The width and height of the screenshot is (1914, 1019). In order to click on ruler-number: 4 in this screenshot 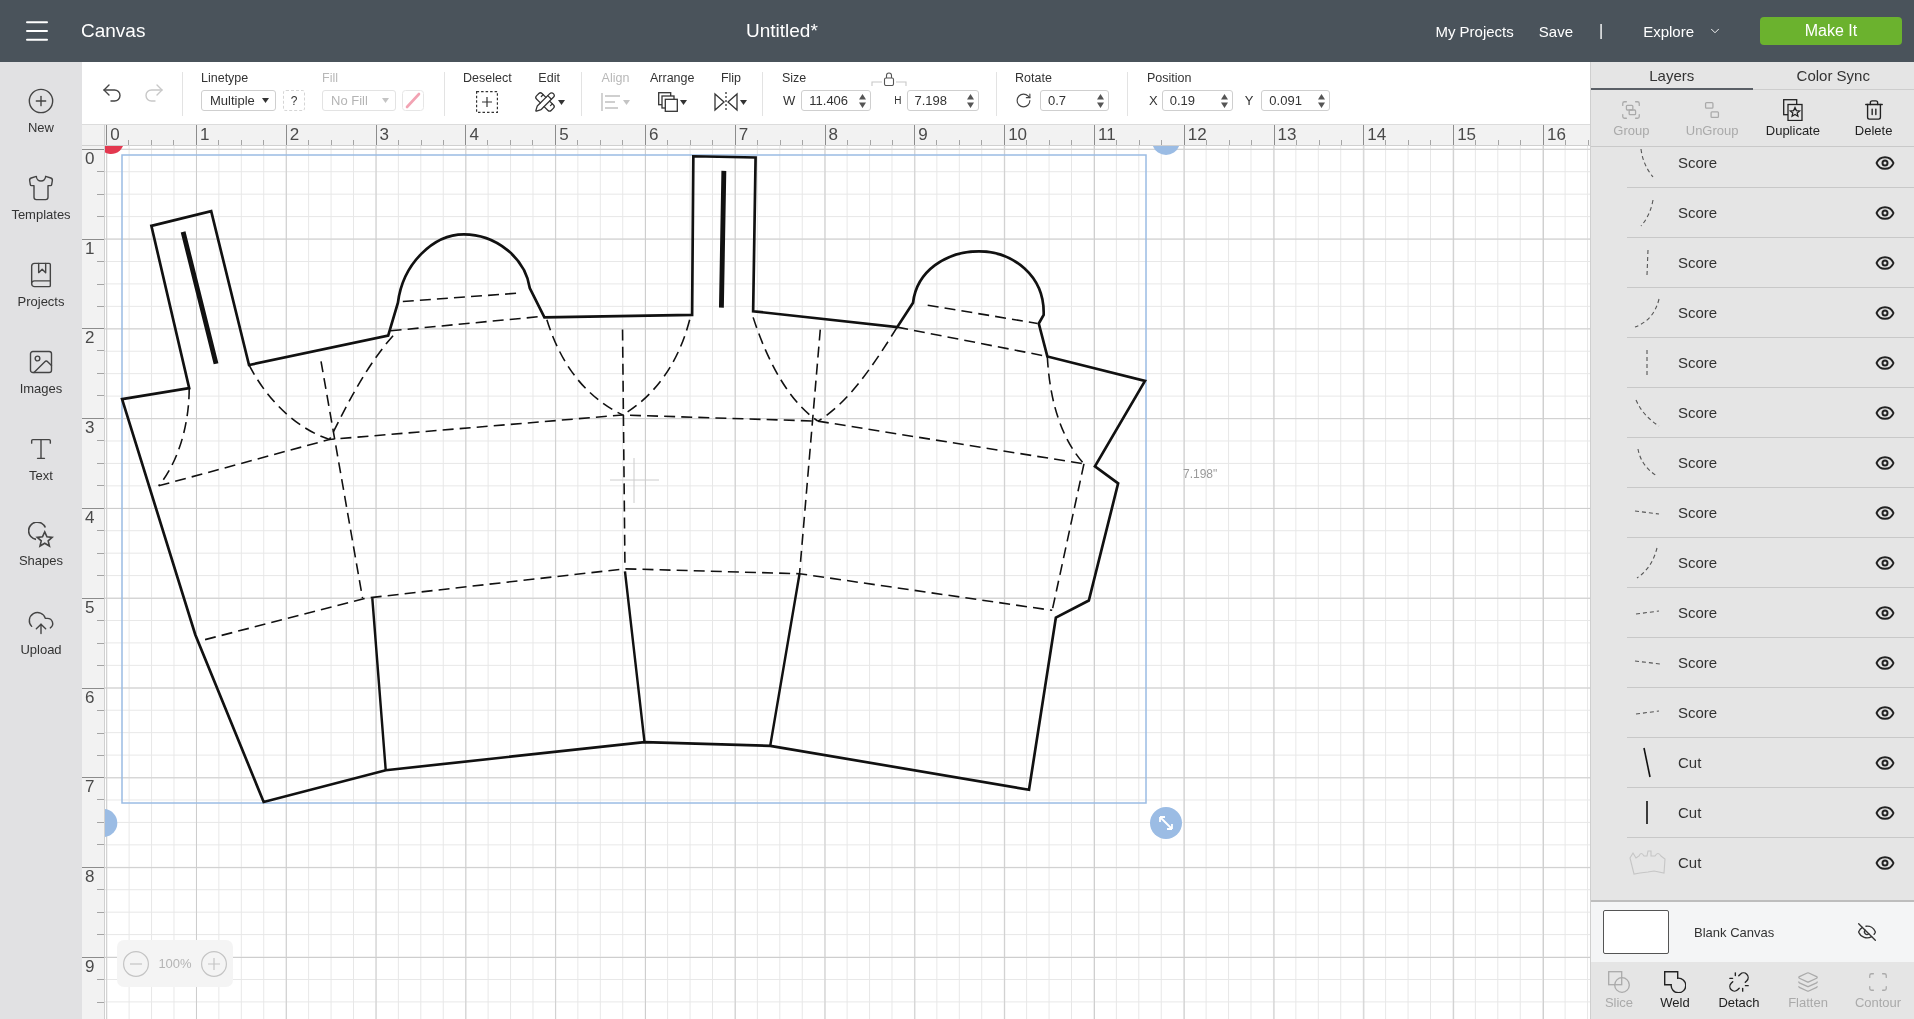, I will do `click(89, 518)`.